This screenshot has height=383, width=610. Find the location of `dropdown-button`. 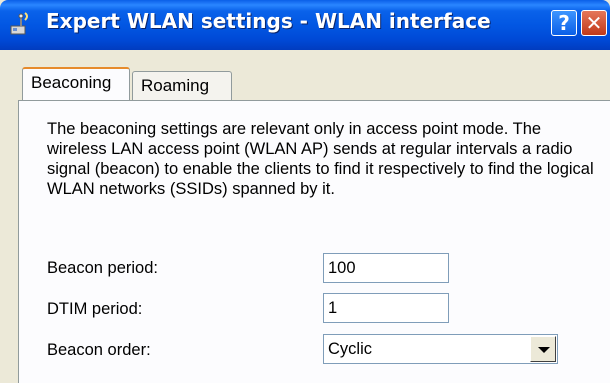

dropdown-button is located at coordinates (543, 349).